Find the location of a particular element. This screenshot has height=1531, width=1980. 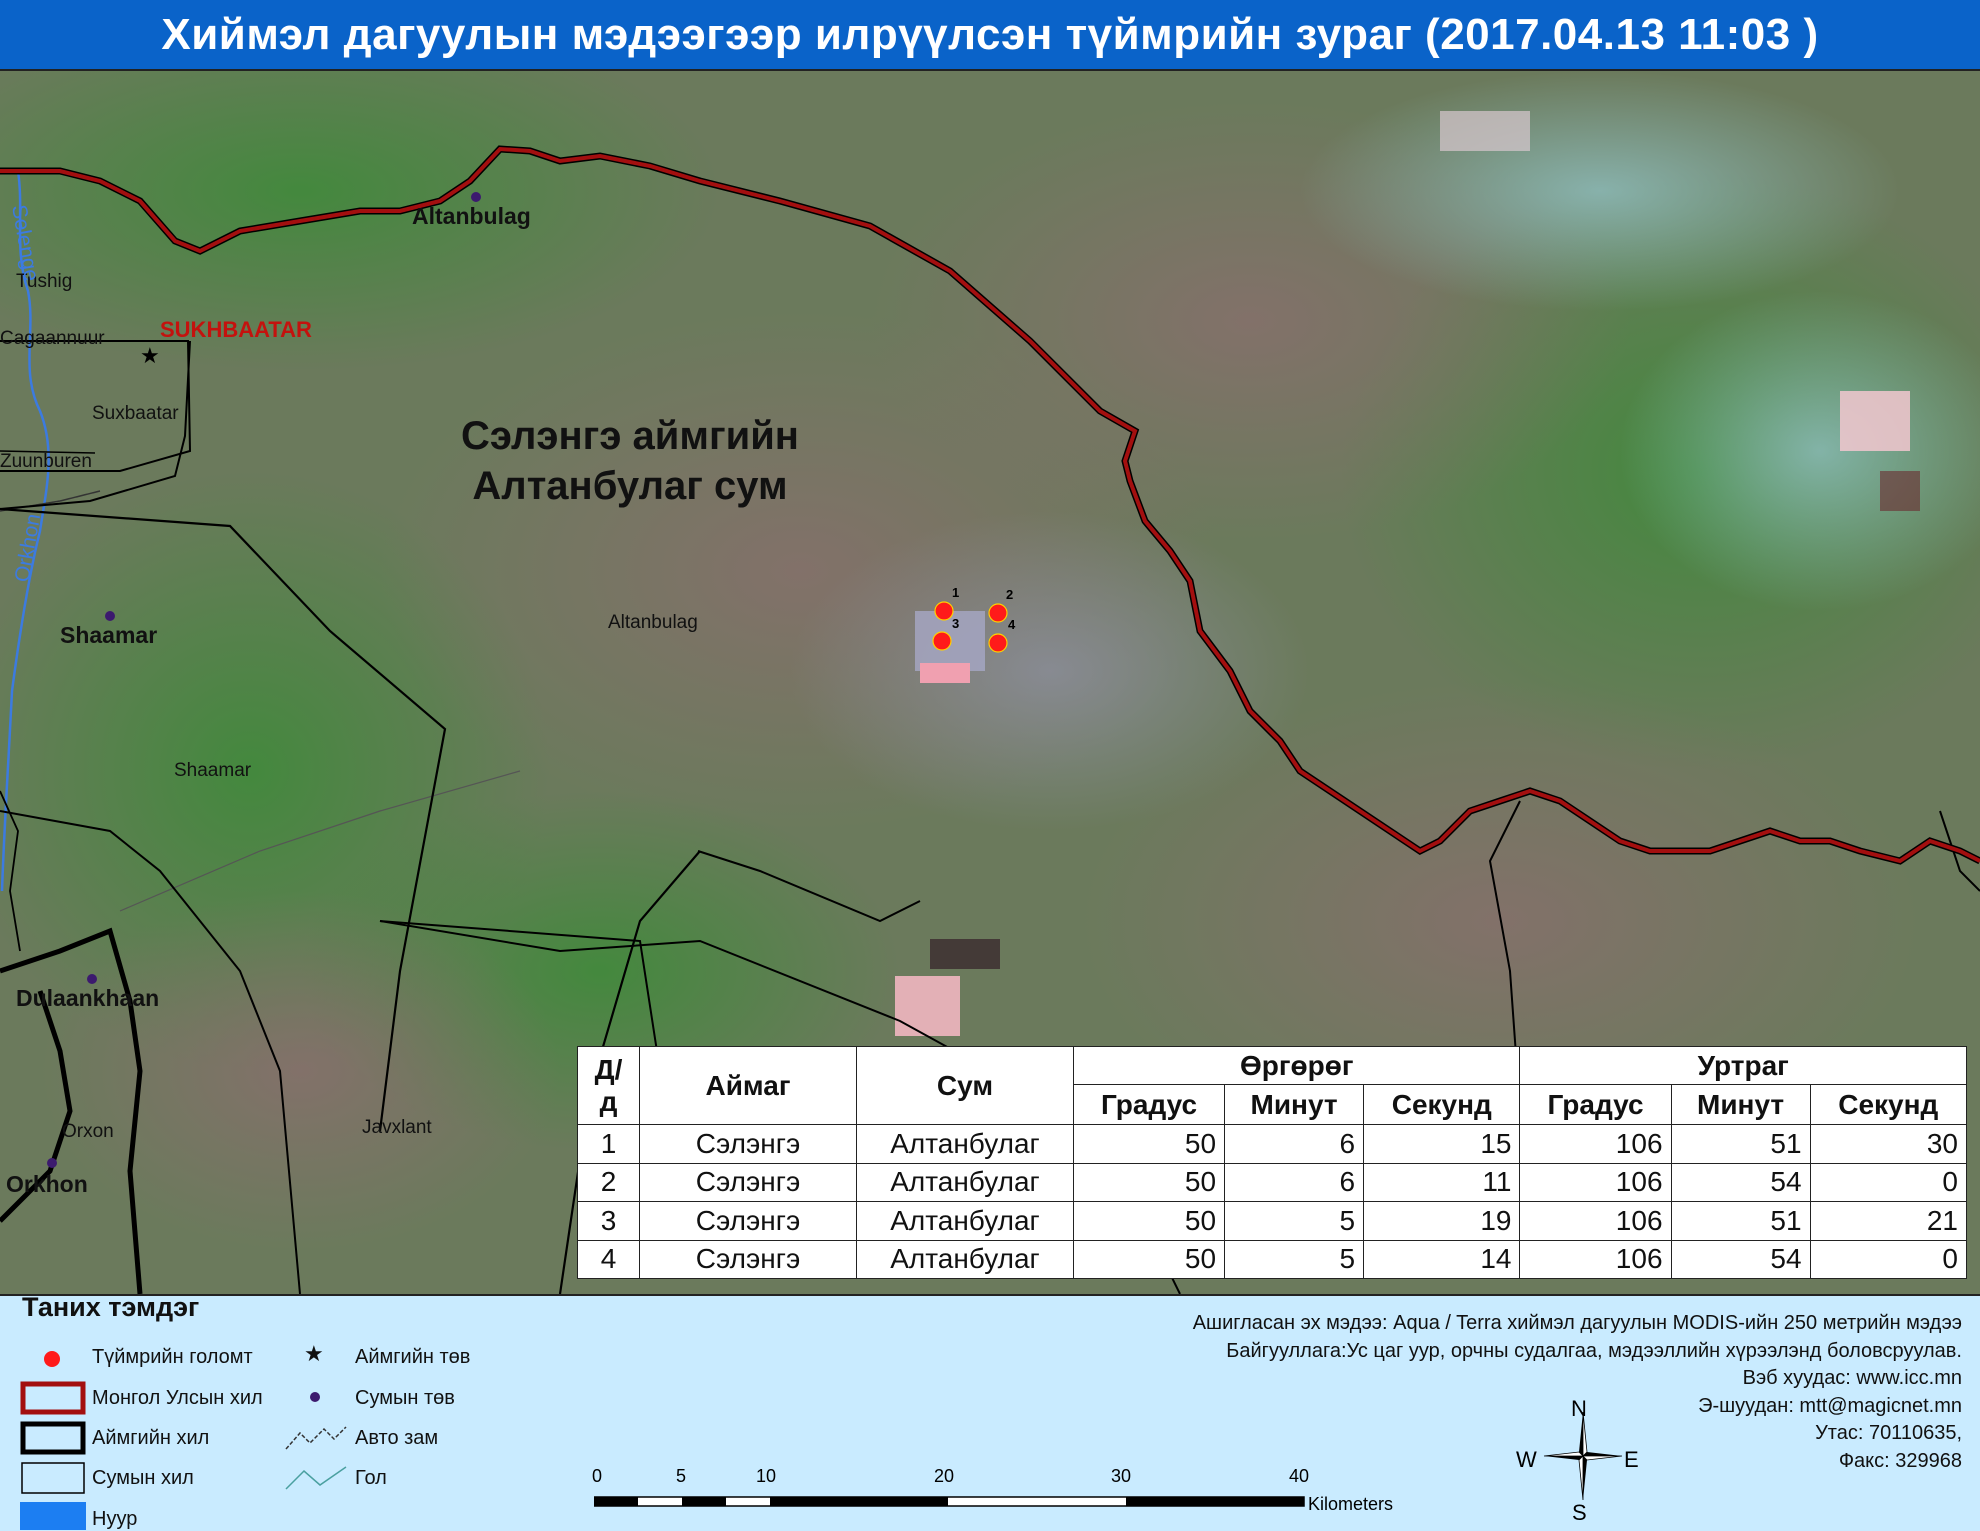

table-row: 2 Сэлэнгэ Алтанбулаг 50 6 11 106 54 0 is located at coordinates (1272, 1182).